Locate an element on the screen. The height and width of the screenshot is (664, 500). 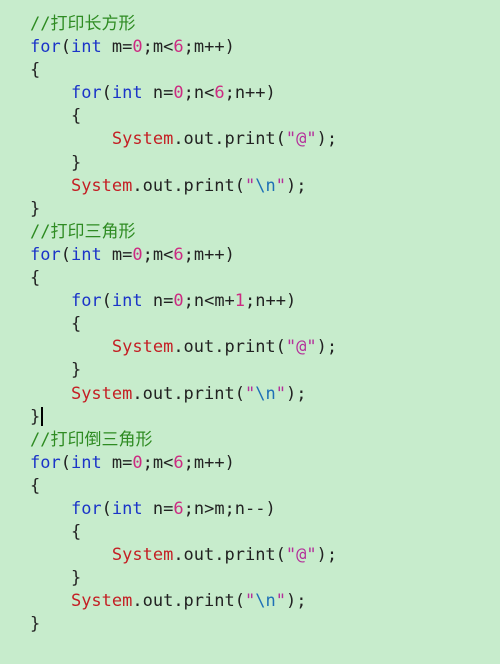
code-token: ;m++) is located at coordinates (209, 254).